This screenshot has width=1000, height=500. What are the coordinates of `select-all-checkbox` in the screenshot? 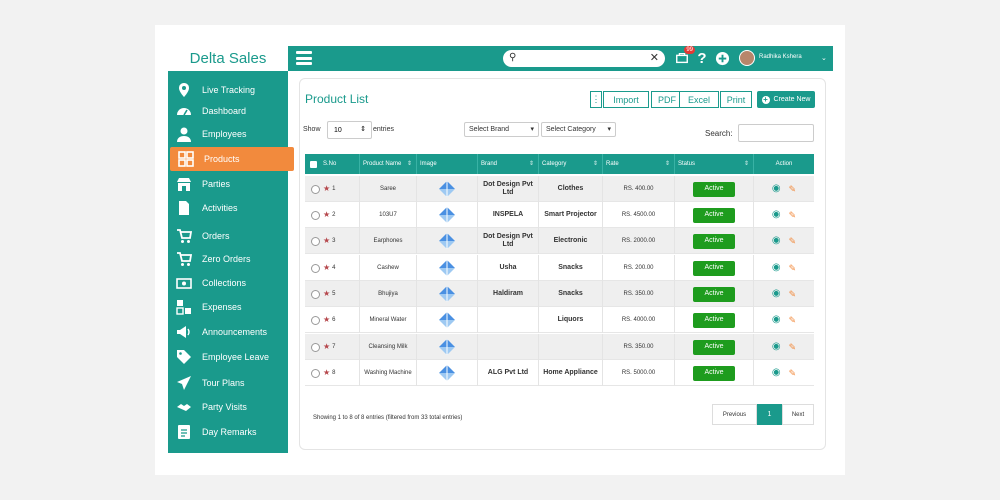 It's located at (313, 164).